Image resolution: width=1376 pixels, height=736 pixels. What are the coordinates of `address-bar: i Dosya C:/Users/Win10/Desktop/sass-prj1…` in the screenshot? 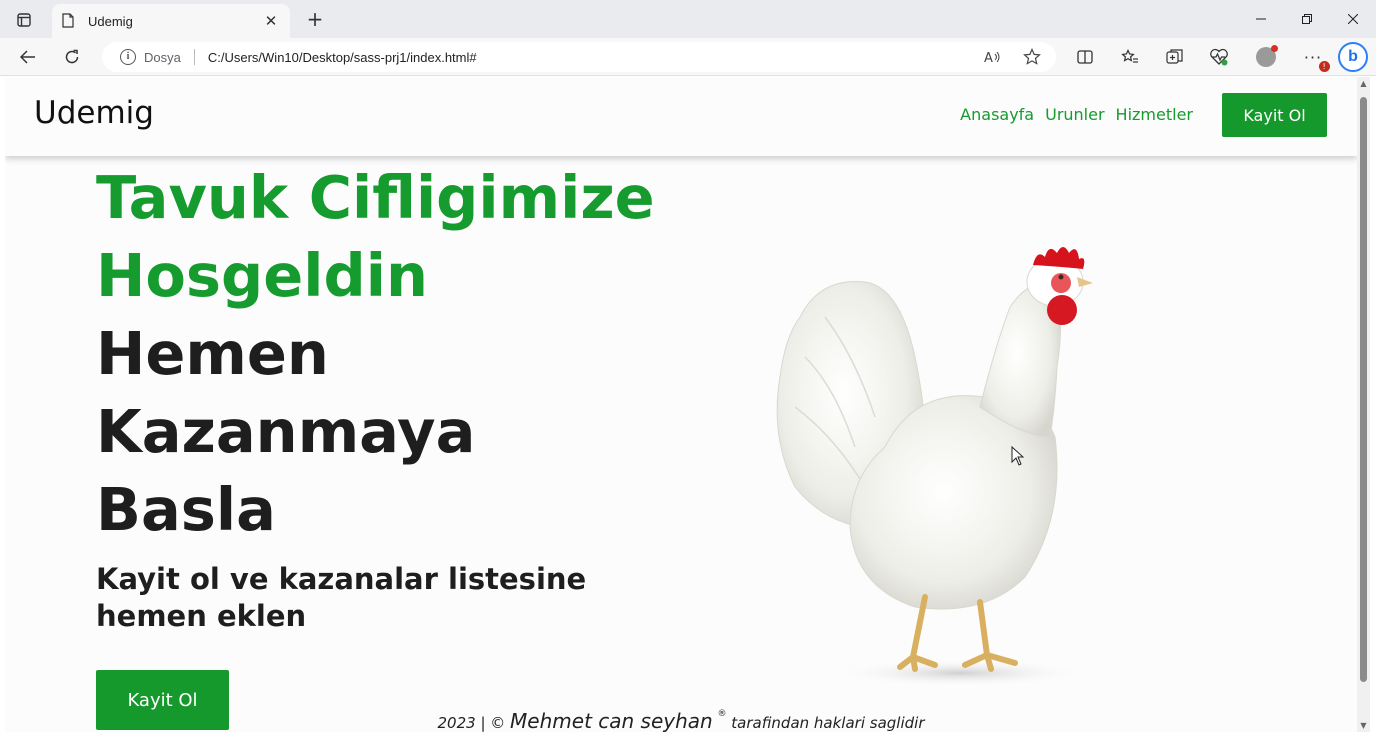 It's located at (579, 57).